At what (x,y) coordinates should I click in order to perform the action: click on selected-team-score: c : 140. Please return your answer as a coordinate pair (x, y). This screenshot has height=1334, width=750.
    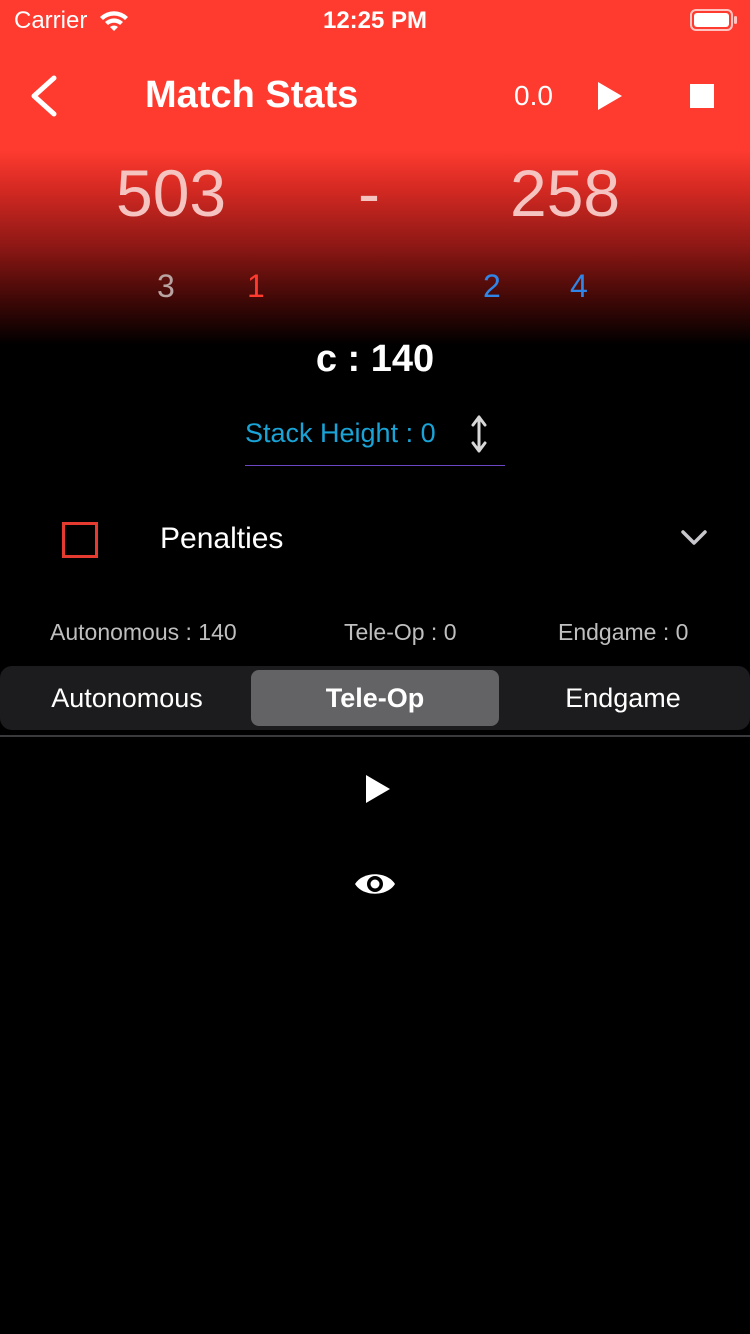
    Looking at the image, I should click on (375, 359).